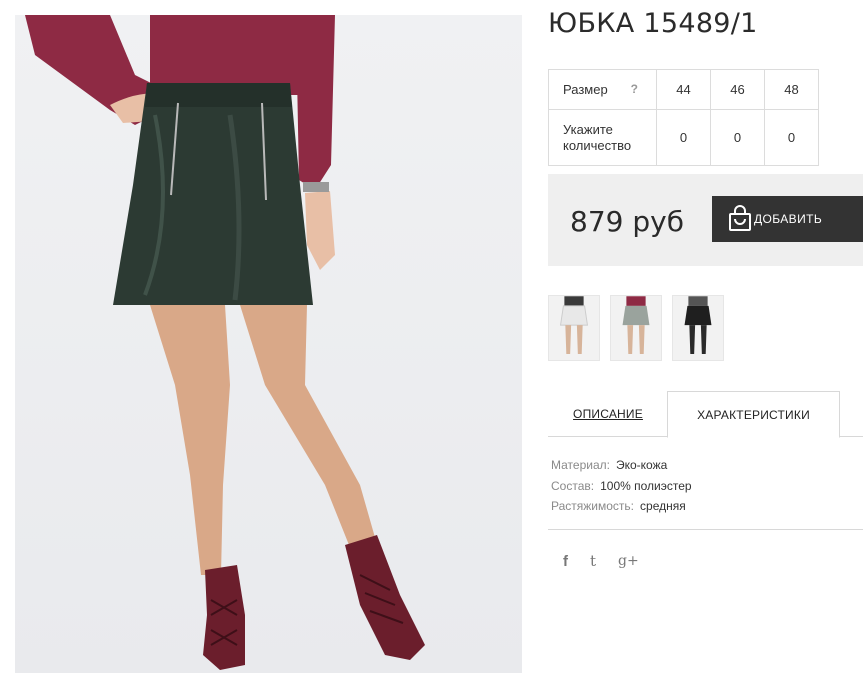 This screenshot has height=673, width=863. Describe the element at coordinates (646, 485) in the screenshot. I see `spec-value: 100% полиэстер` at that location.